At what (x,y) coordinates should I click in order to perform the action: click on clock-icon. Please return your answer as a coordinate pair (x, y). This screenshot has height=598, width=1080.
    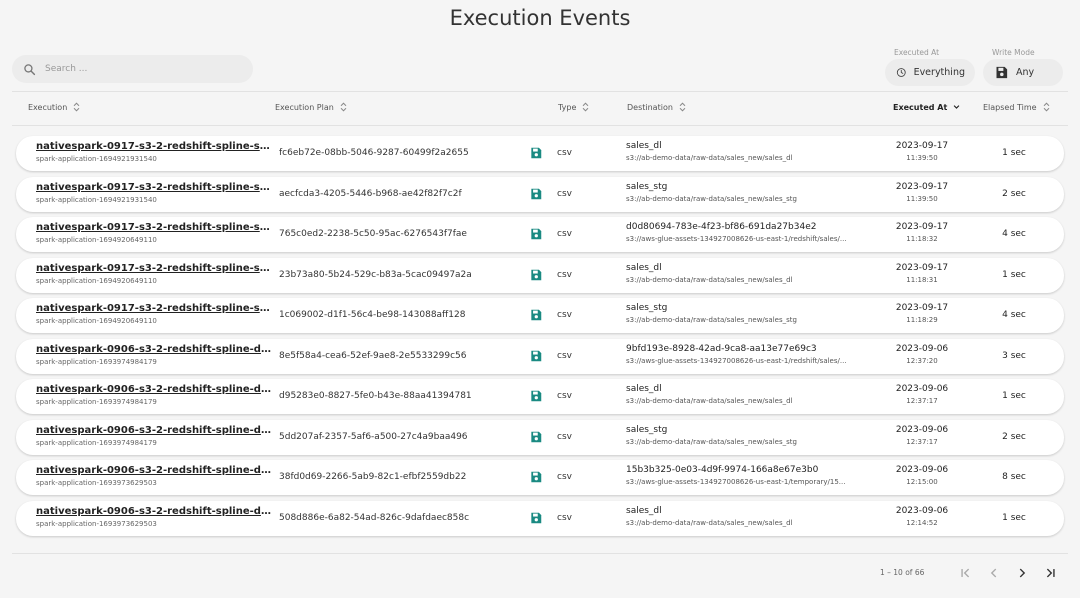
    Looking at the image, I should click on (901, 72).